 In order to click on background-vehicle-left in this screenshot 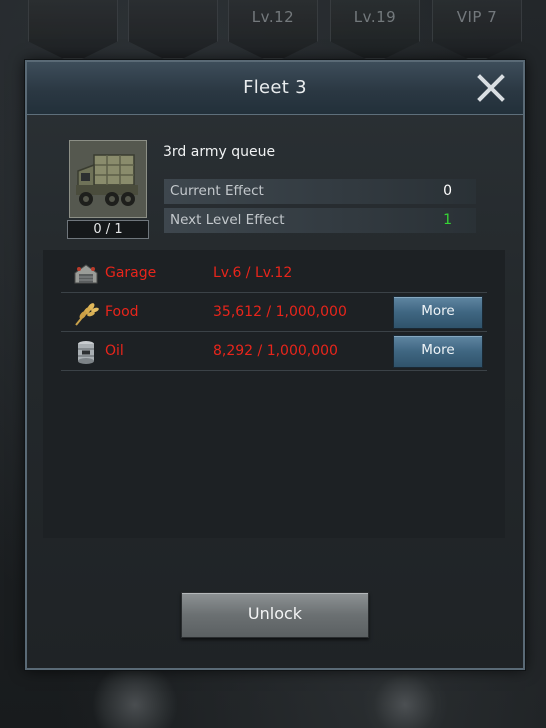, I will do `click(135, 699)`.